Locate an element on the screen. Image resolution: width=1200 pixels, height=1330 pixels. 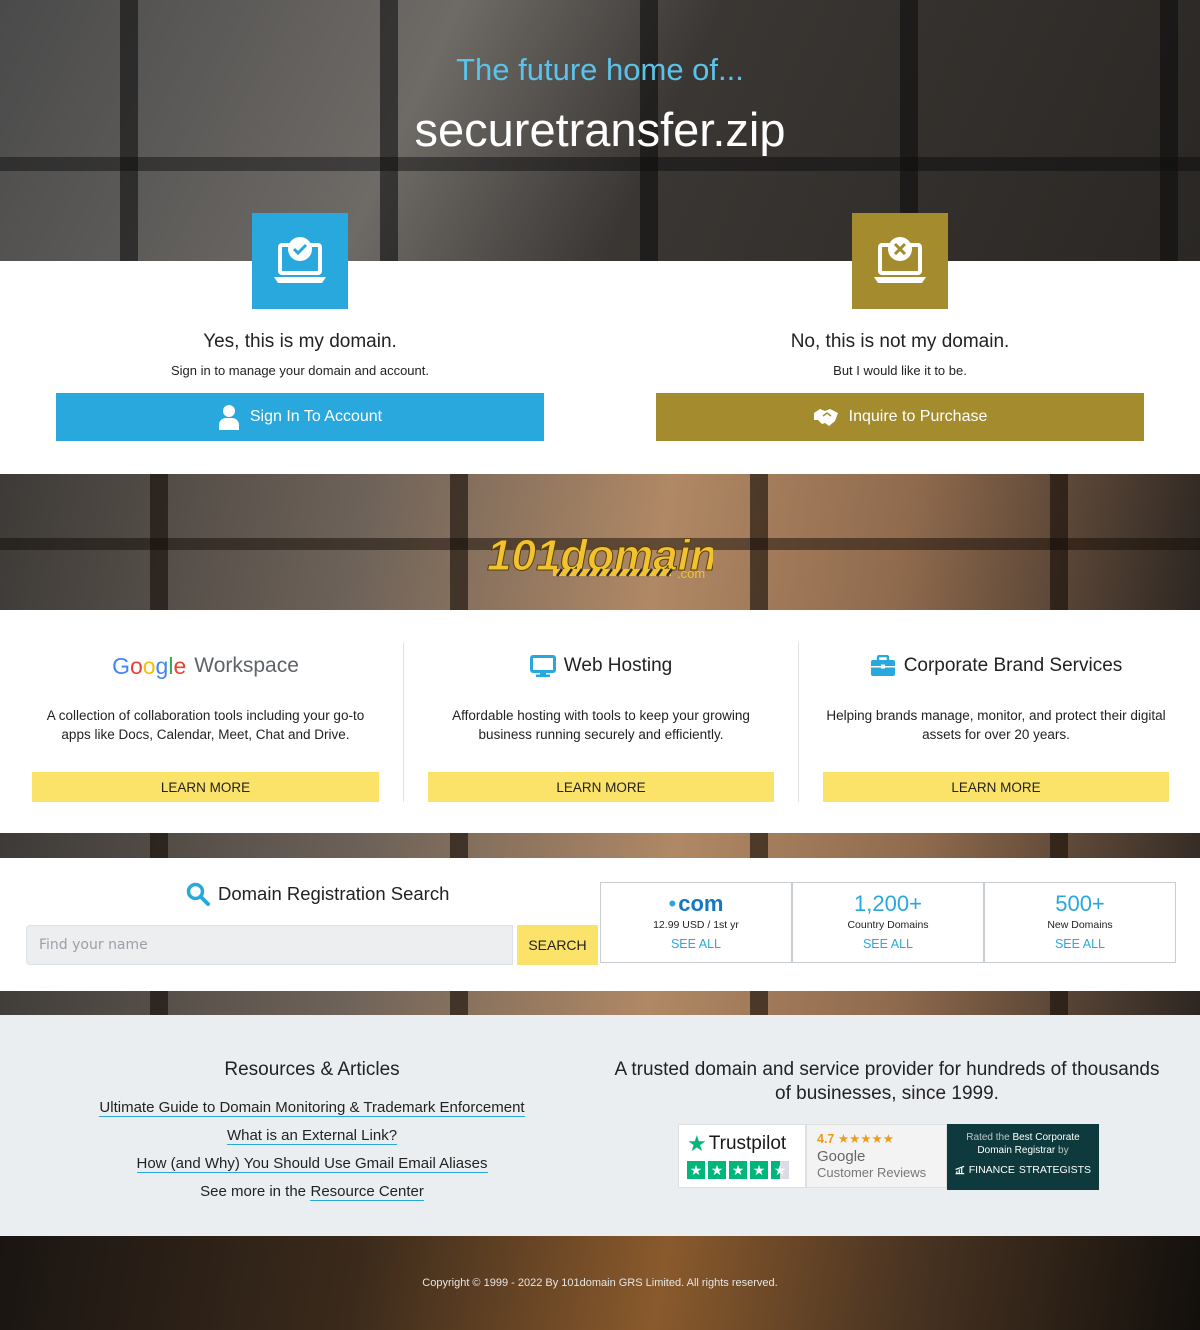
google-logo: Google is located at coordinates (149, 665).